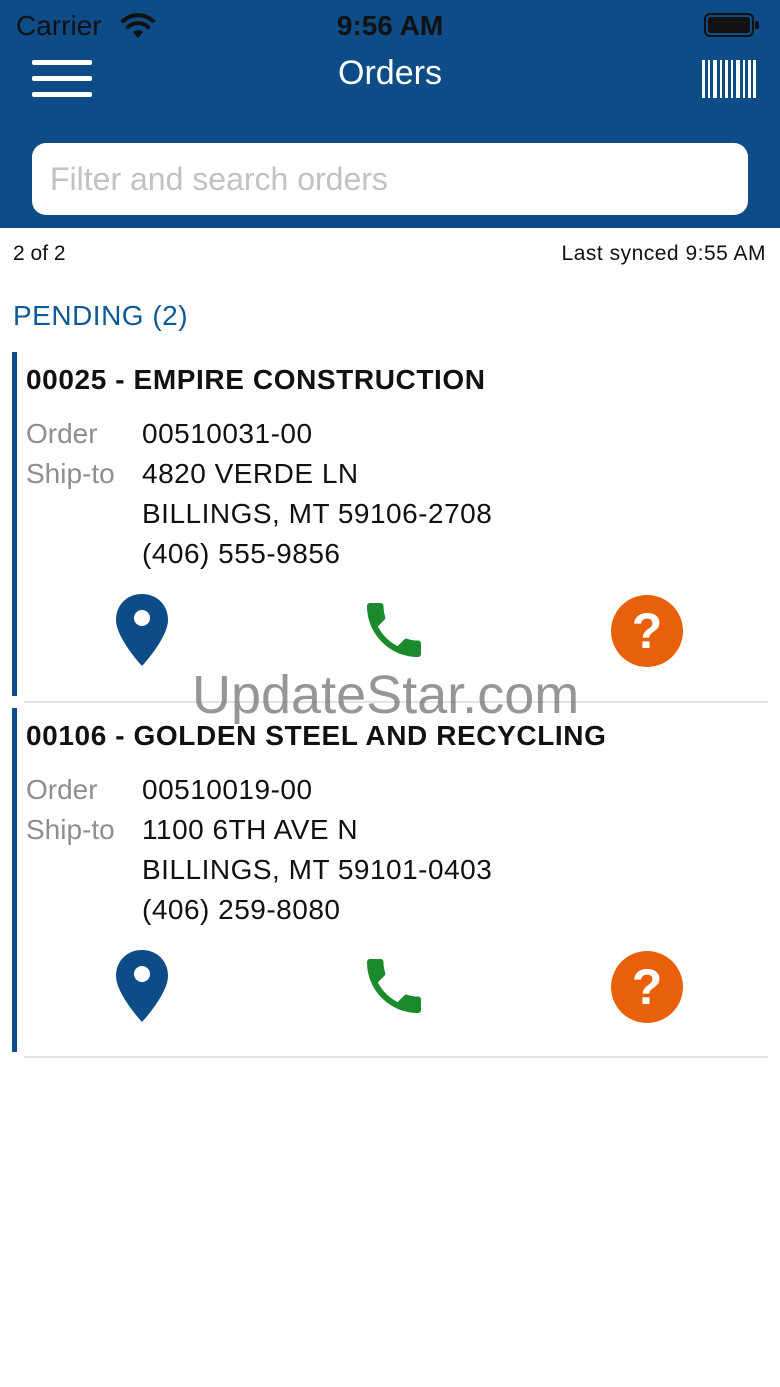  What do you see at coordinates (256, 379) in the screenshot?
I see `order-title: 00025 - EMPIRE CONSTRUCTION` at bounding box center [256, 379].